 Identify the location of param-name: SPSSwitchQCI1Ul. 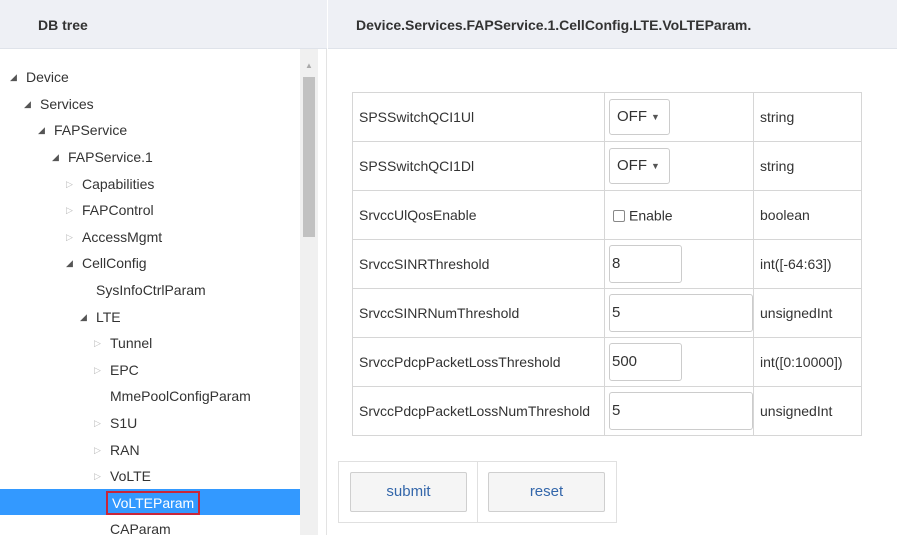
(478, 117).